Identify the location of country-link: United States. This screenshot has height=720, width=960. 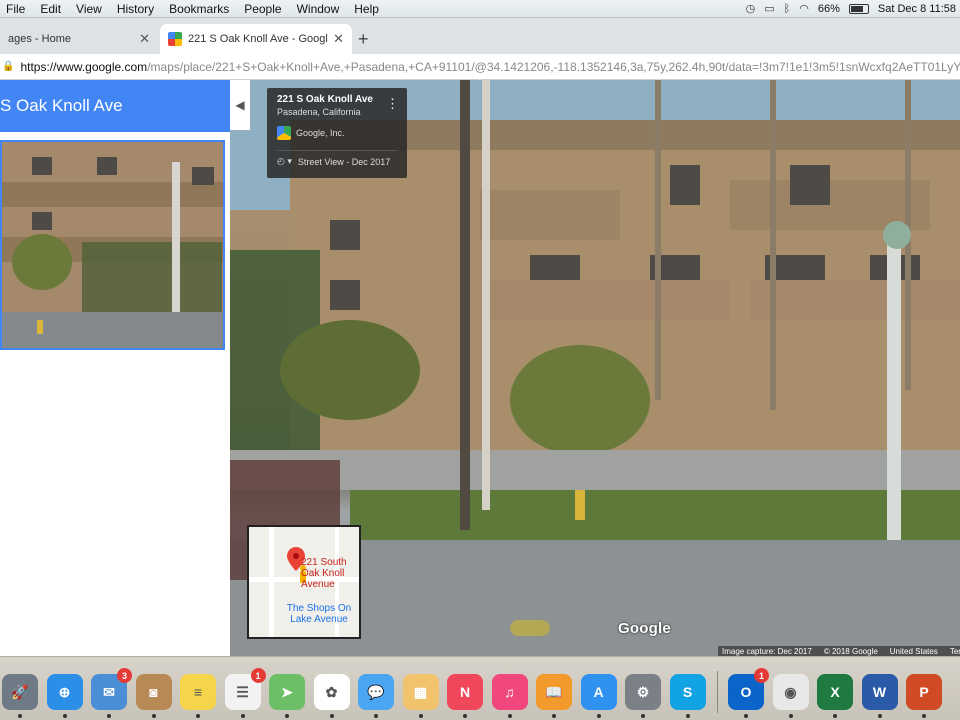
(914, 651).